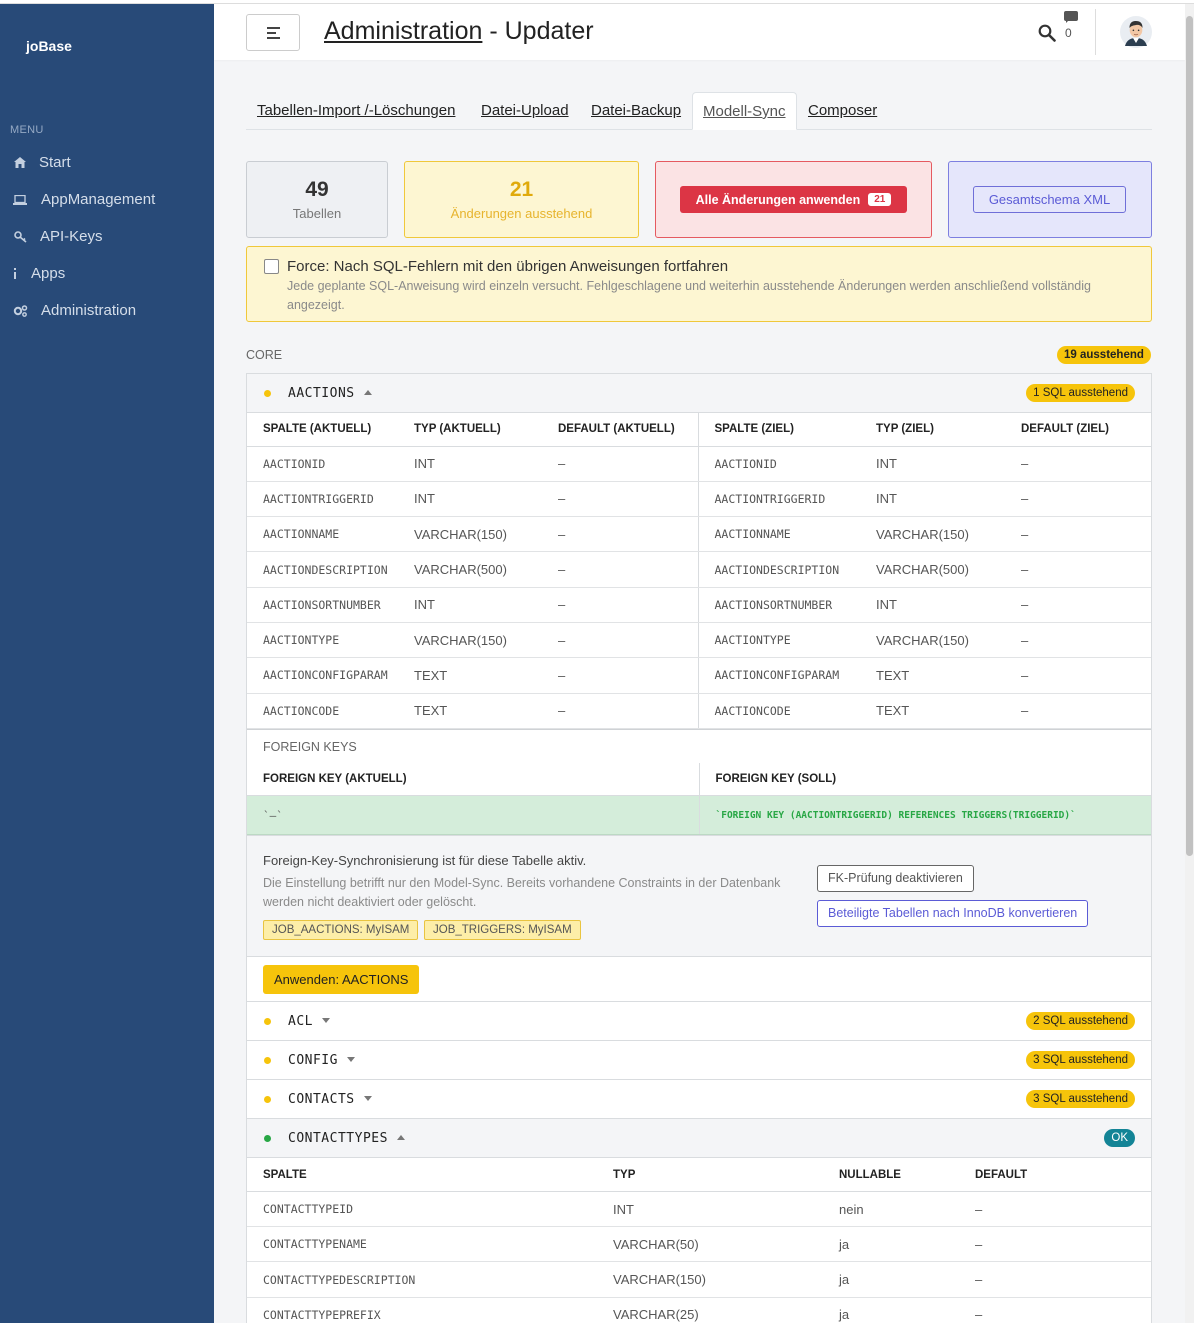 The image size is (1194, 1323). Describe the element at coordinates (107, 162) in the screenshot. I see `sidebar-item-start: Start` at that location.